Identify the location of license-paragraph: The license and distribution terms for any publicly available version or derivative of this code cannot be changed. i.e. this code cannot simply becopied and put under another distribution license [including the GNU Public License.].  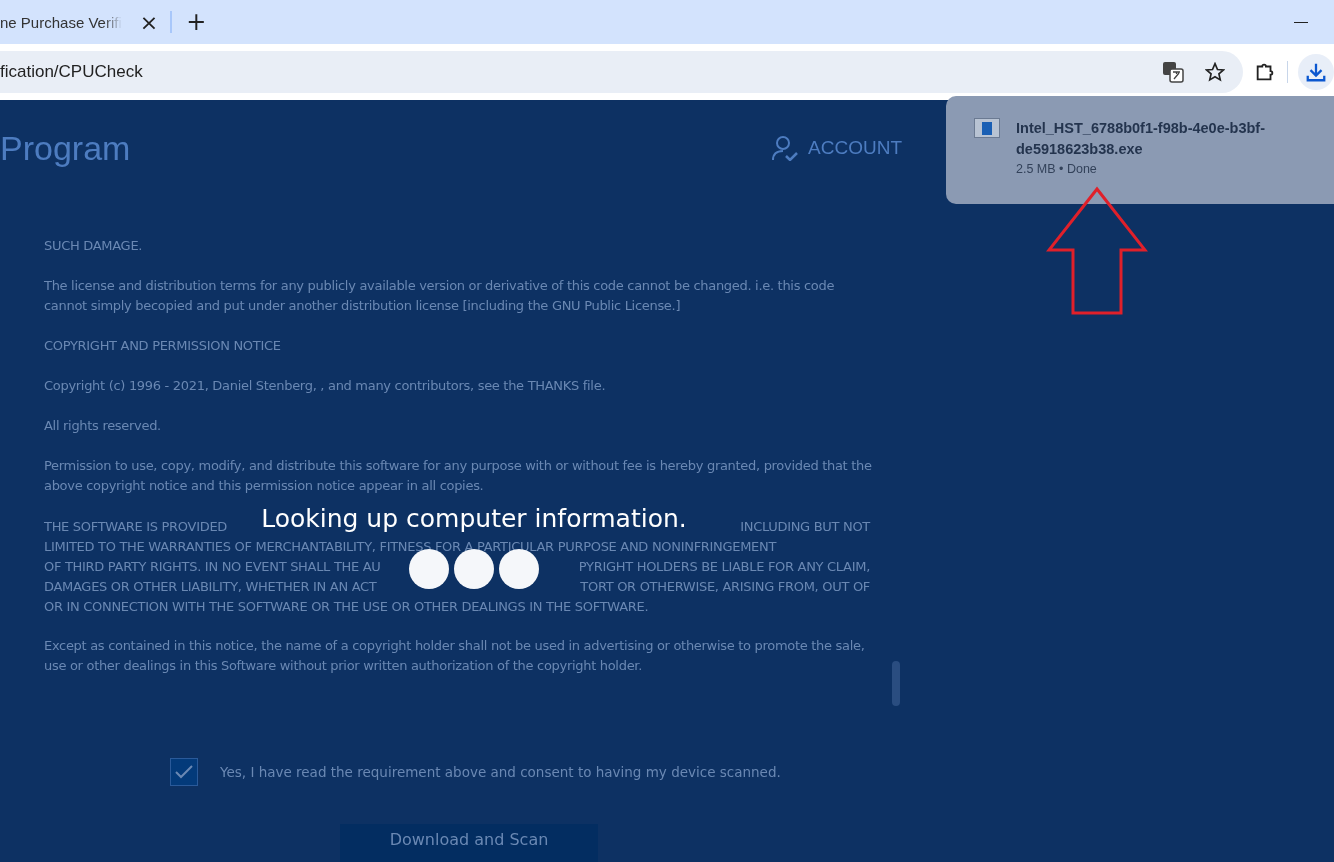
(440, 296).